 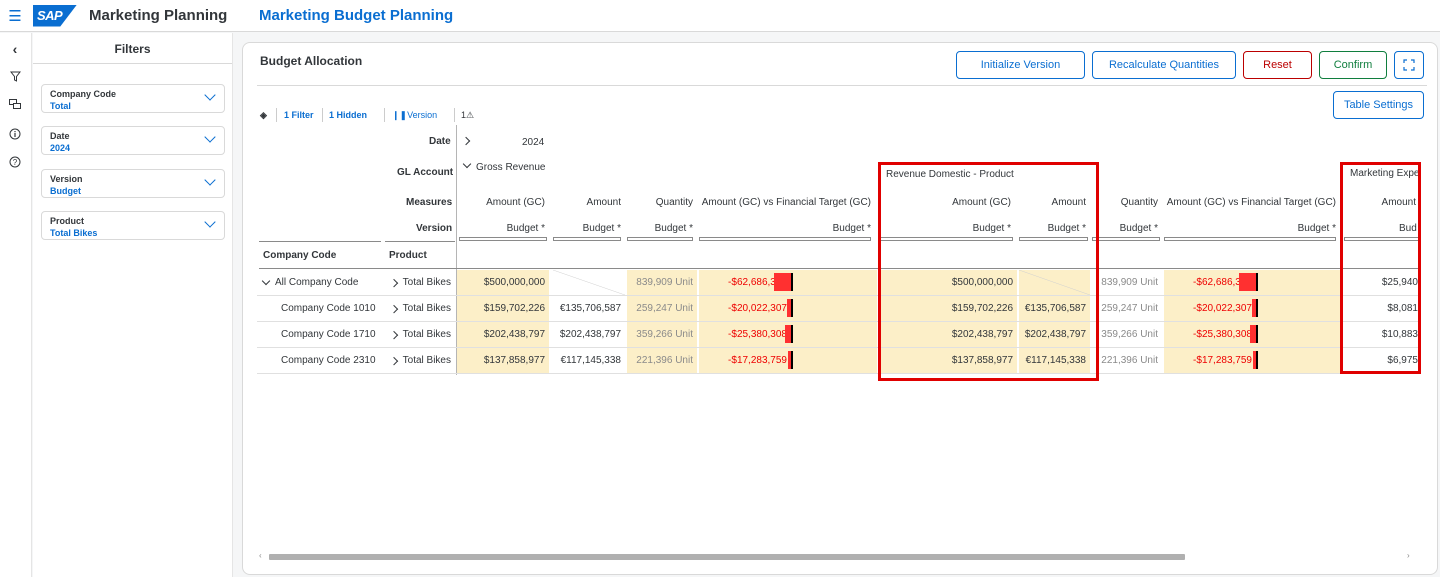 I want to click on gl-account-value: Gross Revenue, so click(x=511, y=167).